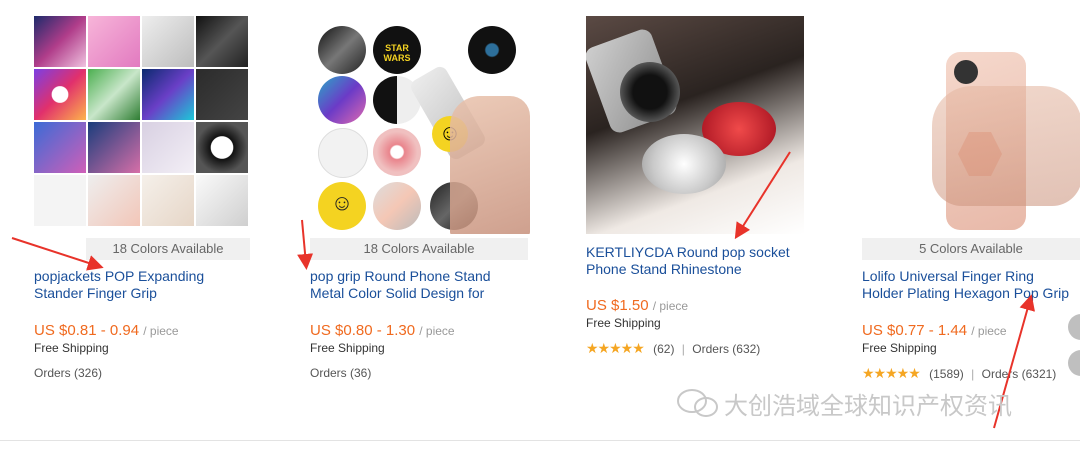  What do you see at coordinates (540, 440) in the screenshot?
I see `divider` at bounding box center [540, 440].